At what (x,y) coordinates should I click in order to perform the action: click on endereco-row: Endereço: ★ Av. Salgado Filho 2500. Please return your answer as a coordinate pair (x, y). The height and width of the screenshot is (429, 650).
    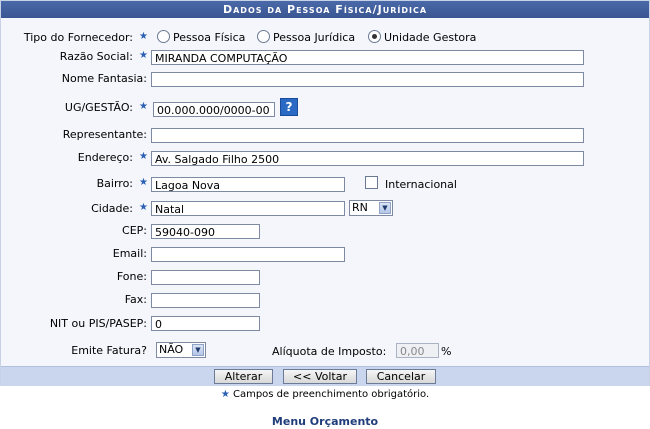
    Looking at the image, I should click on (325, 158).